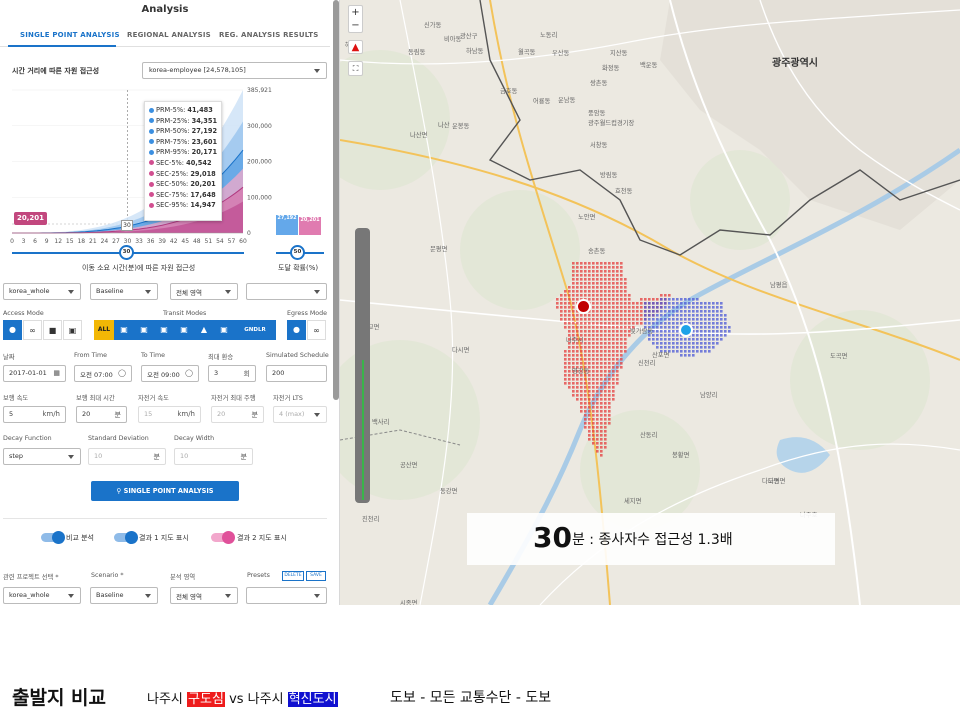 This screenshot has height=720, width=960. What do you see at coordinates (371, 519) in the screenshot?
I see `place-label: 진천리` at bounding box center [371, 519].